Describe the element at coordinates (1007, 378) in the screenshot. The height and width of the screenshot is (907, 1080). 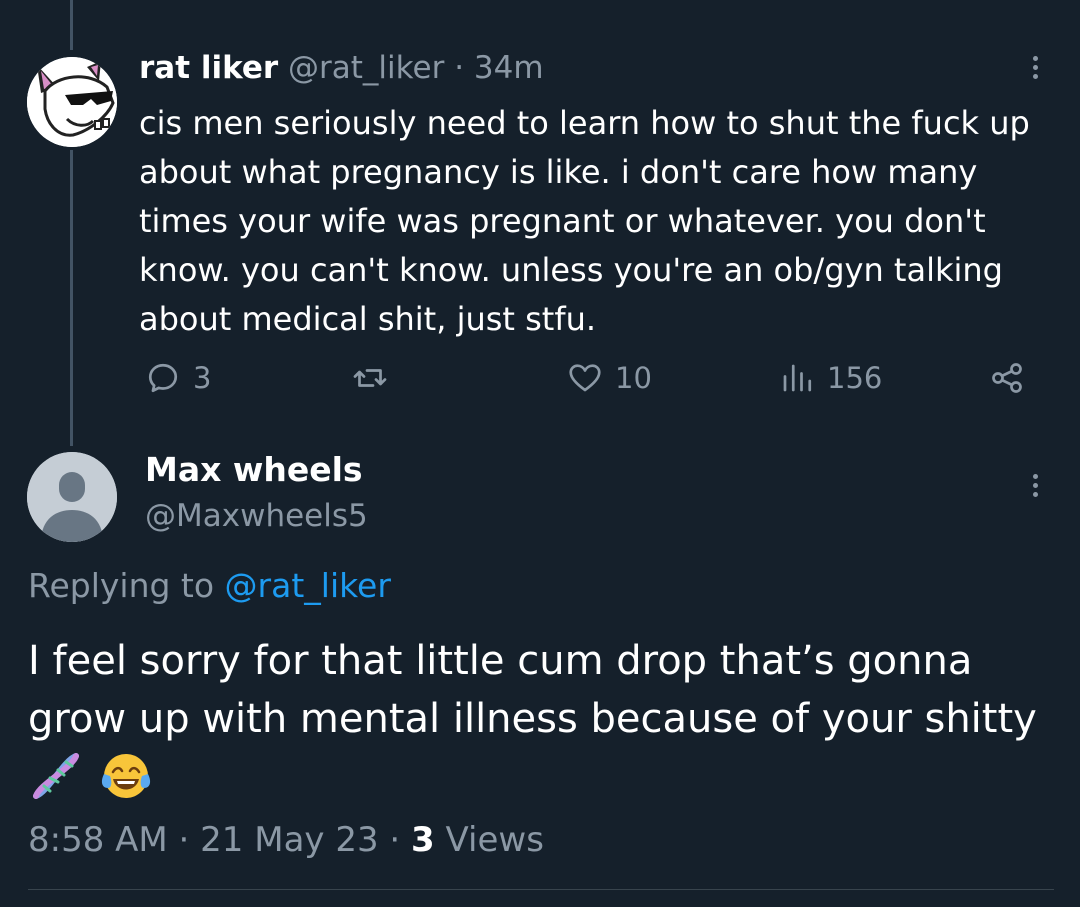
I see `share-icon` at that location.